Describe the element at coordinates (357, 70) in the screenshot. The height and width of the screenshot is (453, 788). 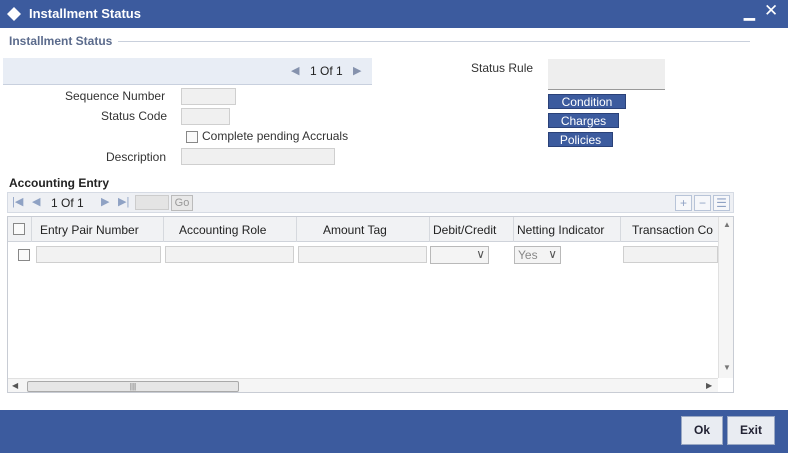
I see `next-record-icon: ▶` at that location.